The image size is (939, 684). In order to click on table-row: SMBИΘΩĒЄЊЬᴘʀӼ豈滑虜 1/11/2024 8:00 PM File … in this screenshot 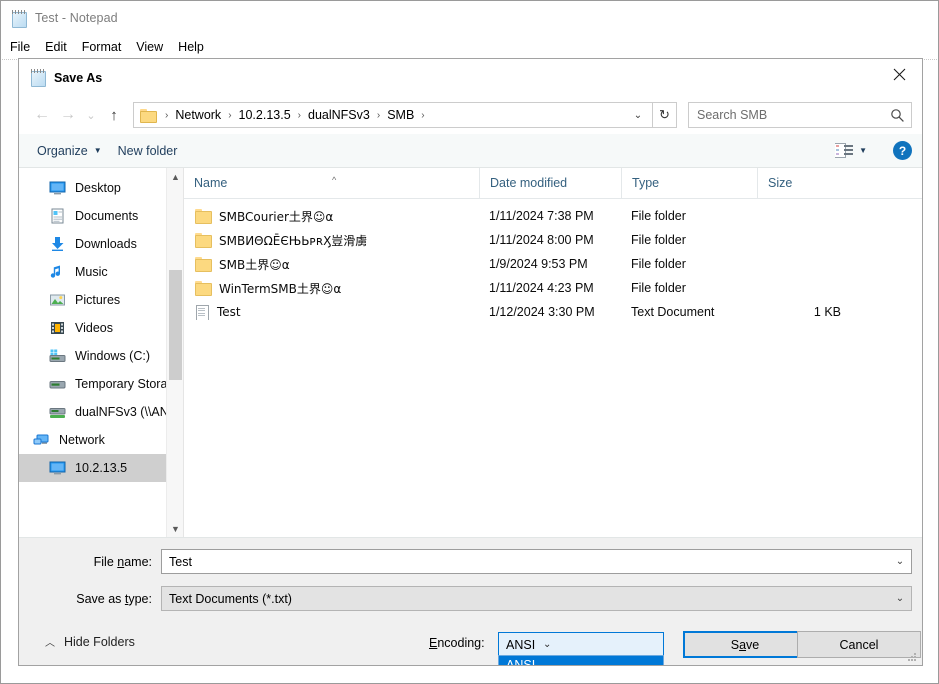, I will do `click(553, 240)`.